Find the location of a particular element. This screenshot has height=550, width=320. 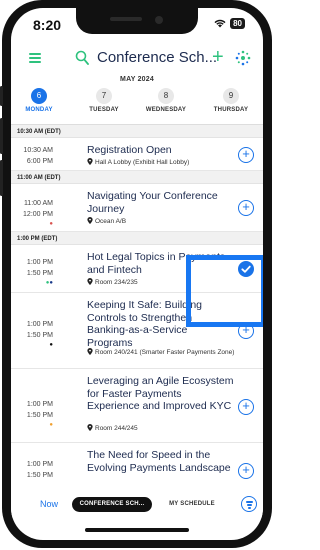

day-tab-monday: 6 MONDAY is located at coordinates (39, 100).